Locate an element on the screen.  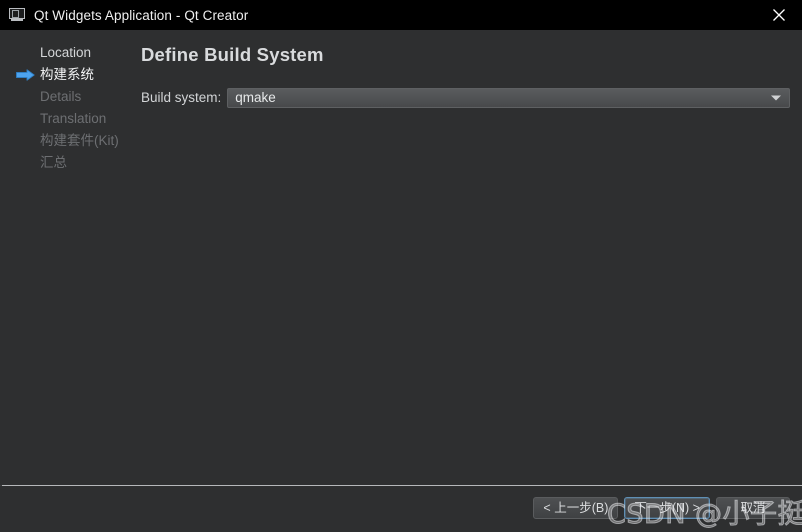
sidebar-item-label: 构建套件(Kit) is located at coordinates (79, 141).